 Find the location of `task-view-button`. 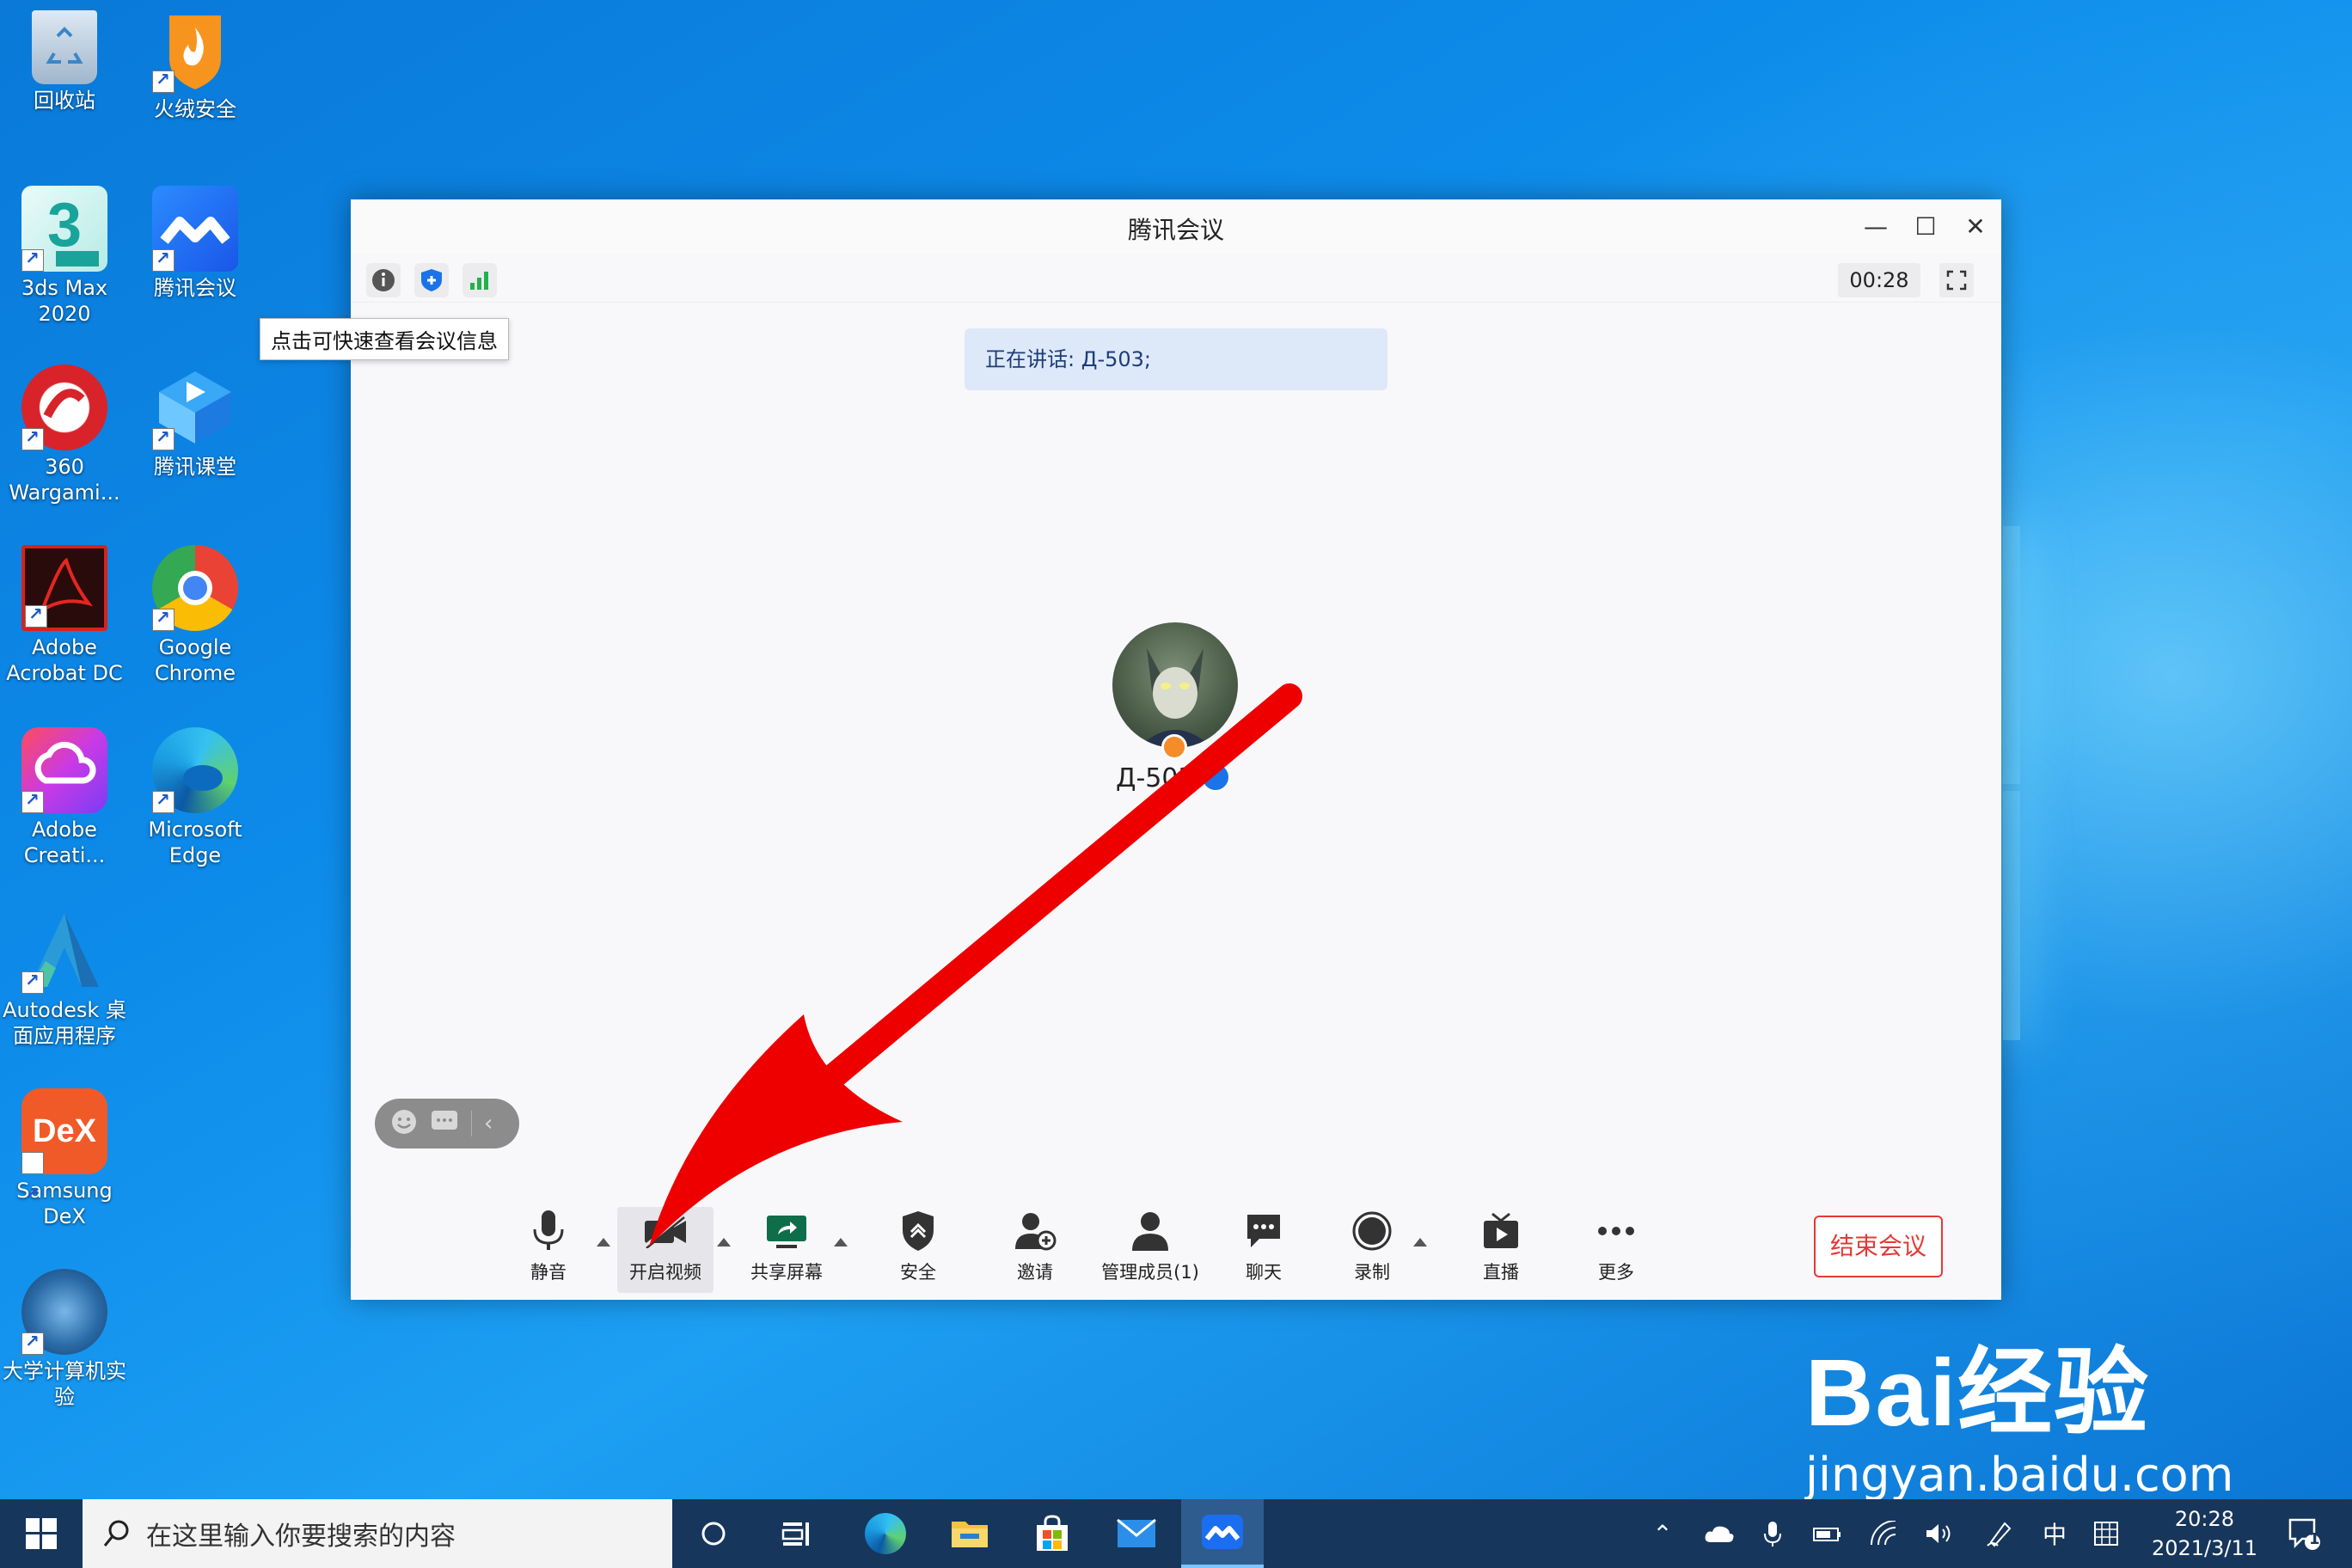

task-view-button is located at coordinates (796, 1533).